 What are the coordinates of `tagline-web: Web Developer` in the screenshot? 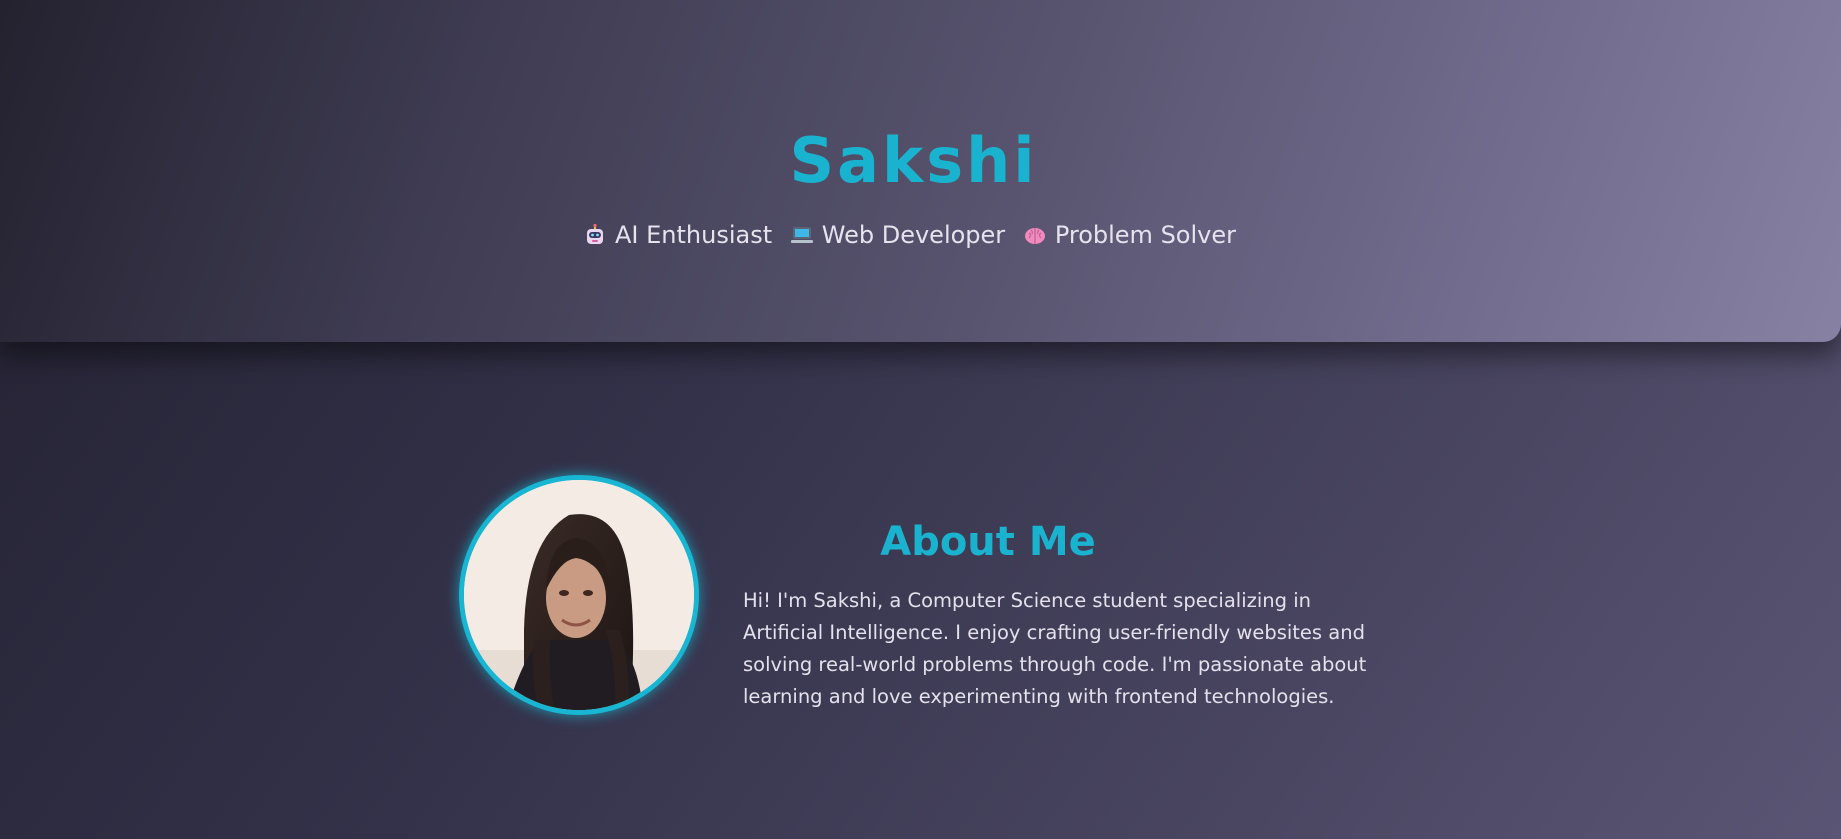 It's located at (913, 235).